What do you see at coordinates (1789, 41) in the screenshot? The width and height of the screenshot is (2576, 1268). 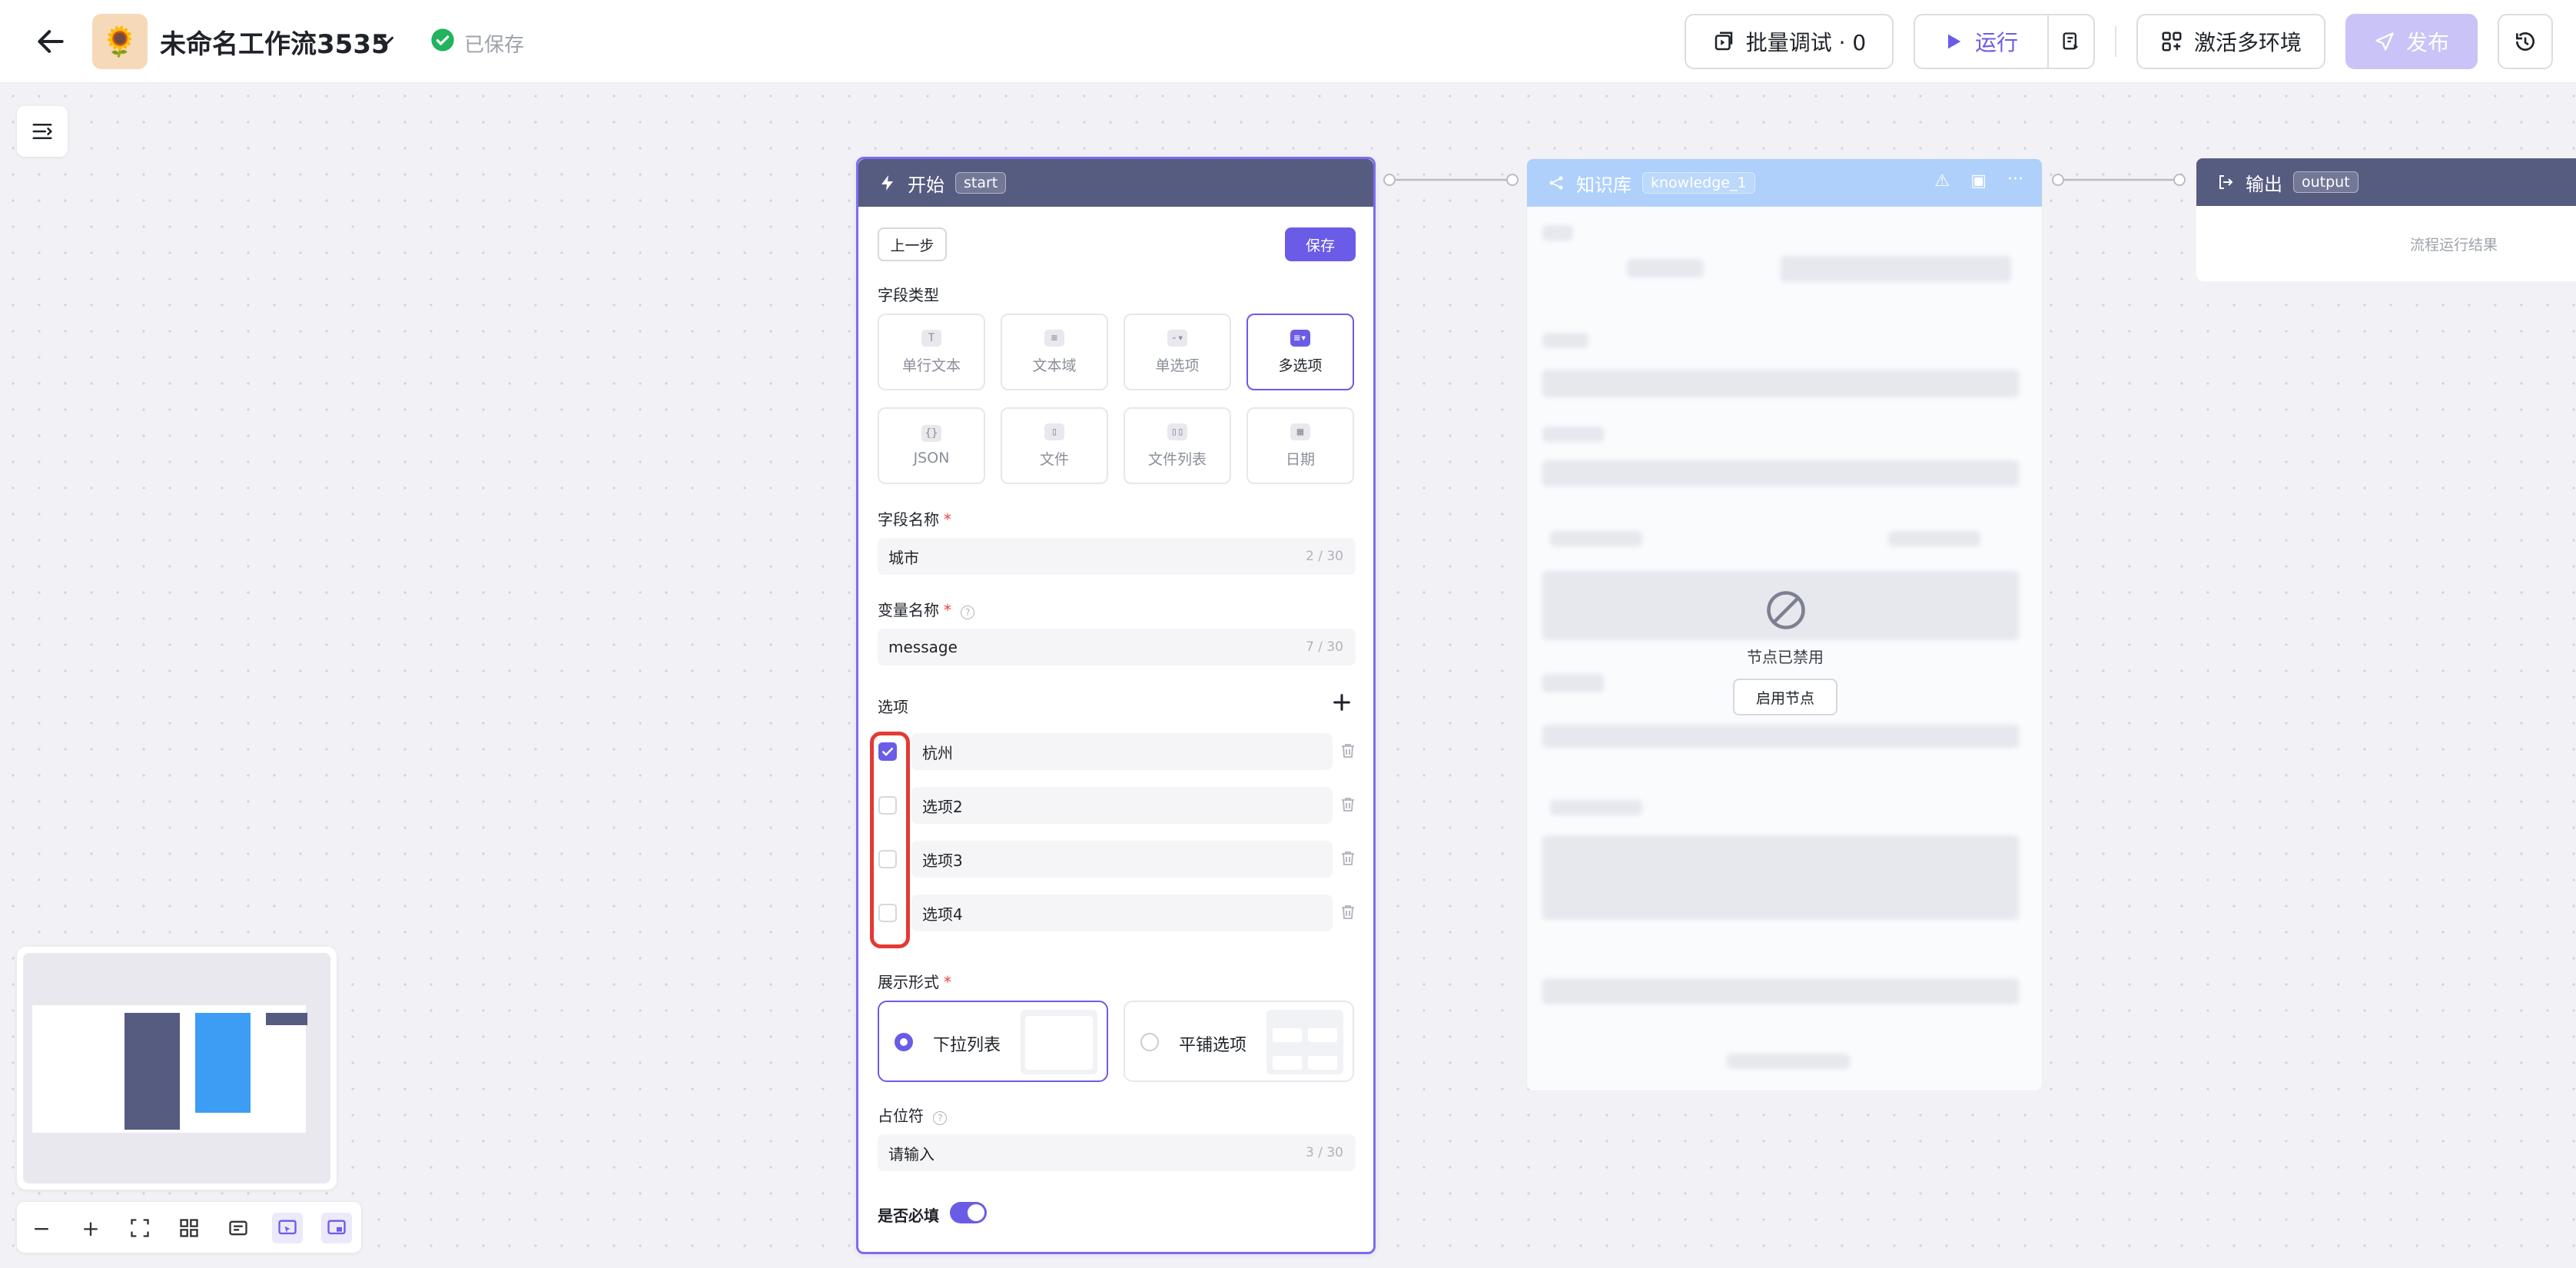 I see `batch-debug-button: 批量调试 · 0` at bounding box center [1789, 41].